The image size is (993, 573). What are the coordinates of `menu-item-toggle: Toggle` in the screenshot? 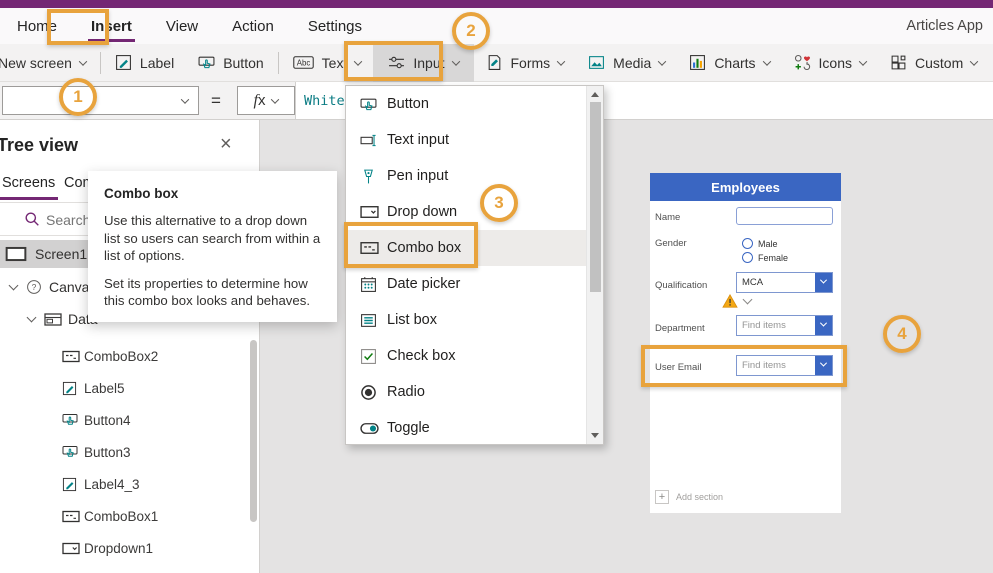 It's located at (467, 428).